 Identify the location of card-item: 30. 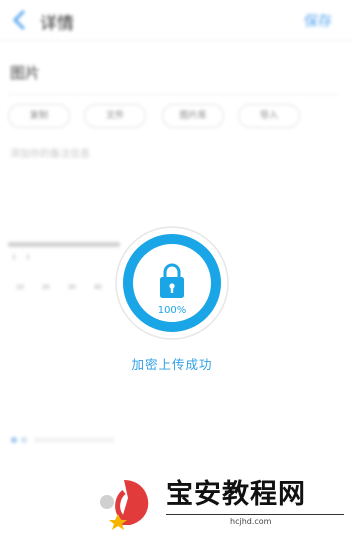
(72, 287).